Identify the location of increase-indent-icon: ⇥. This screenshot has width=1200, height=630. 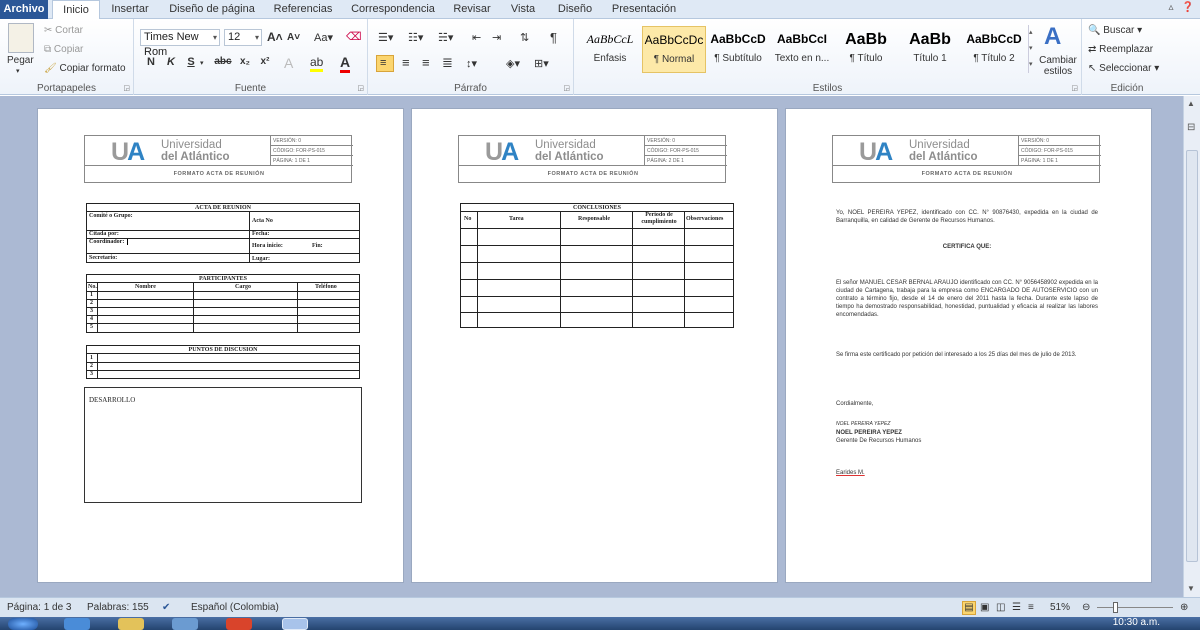
(496, 37).